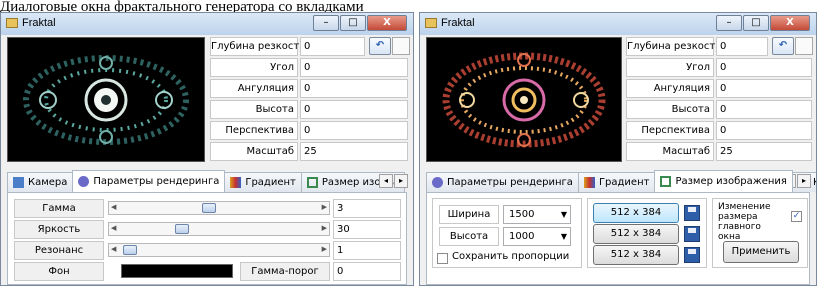  What do you see at coordinates (636, 234) in the screenshot?
I see `preset-button-2: 512 x 384` at bounding box center [636, 234].